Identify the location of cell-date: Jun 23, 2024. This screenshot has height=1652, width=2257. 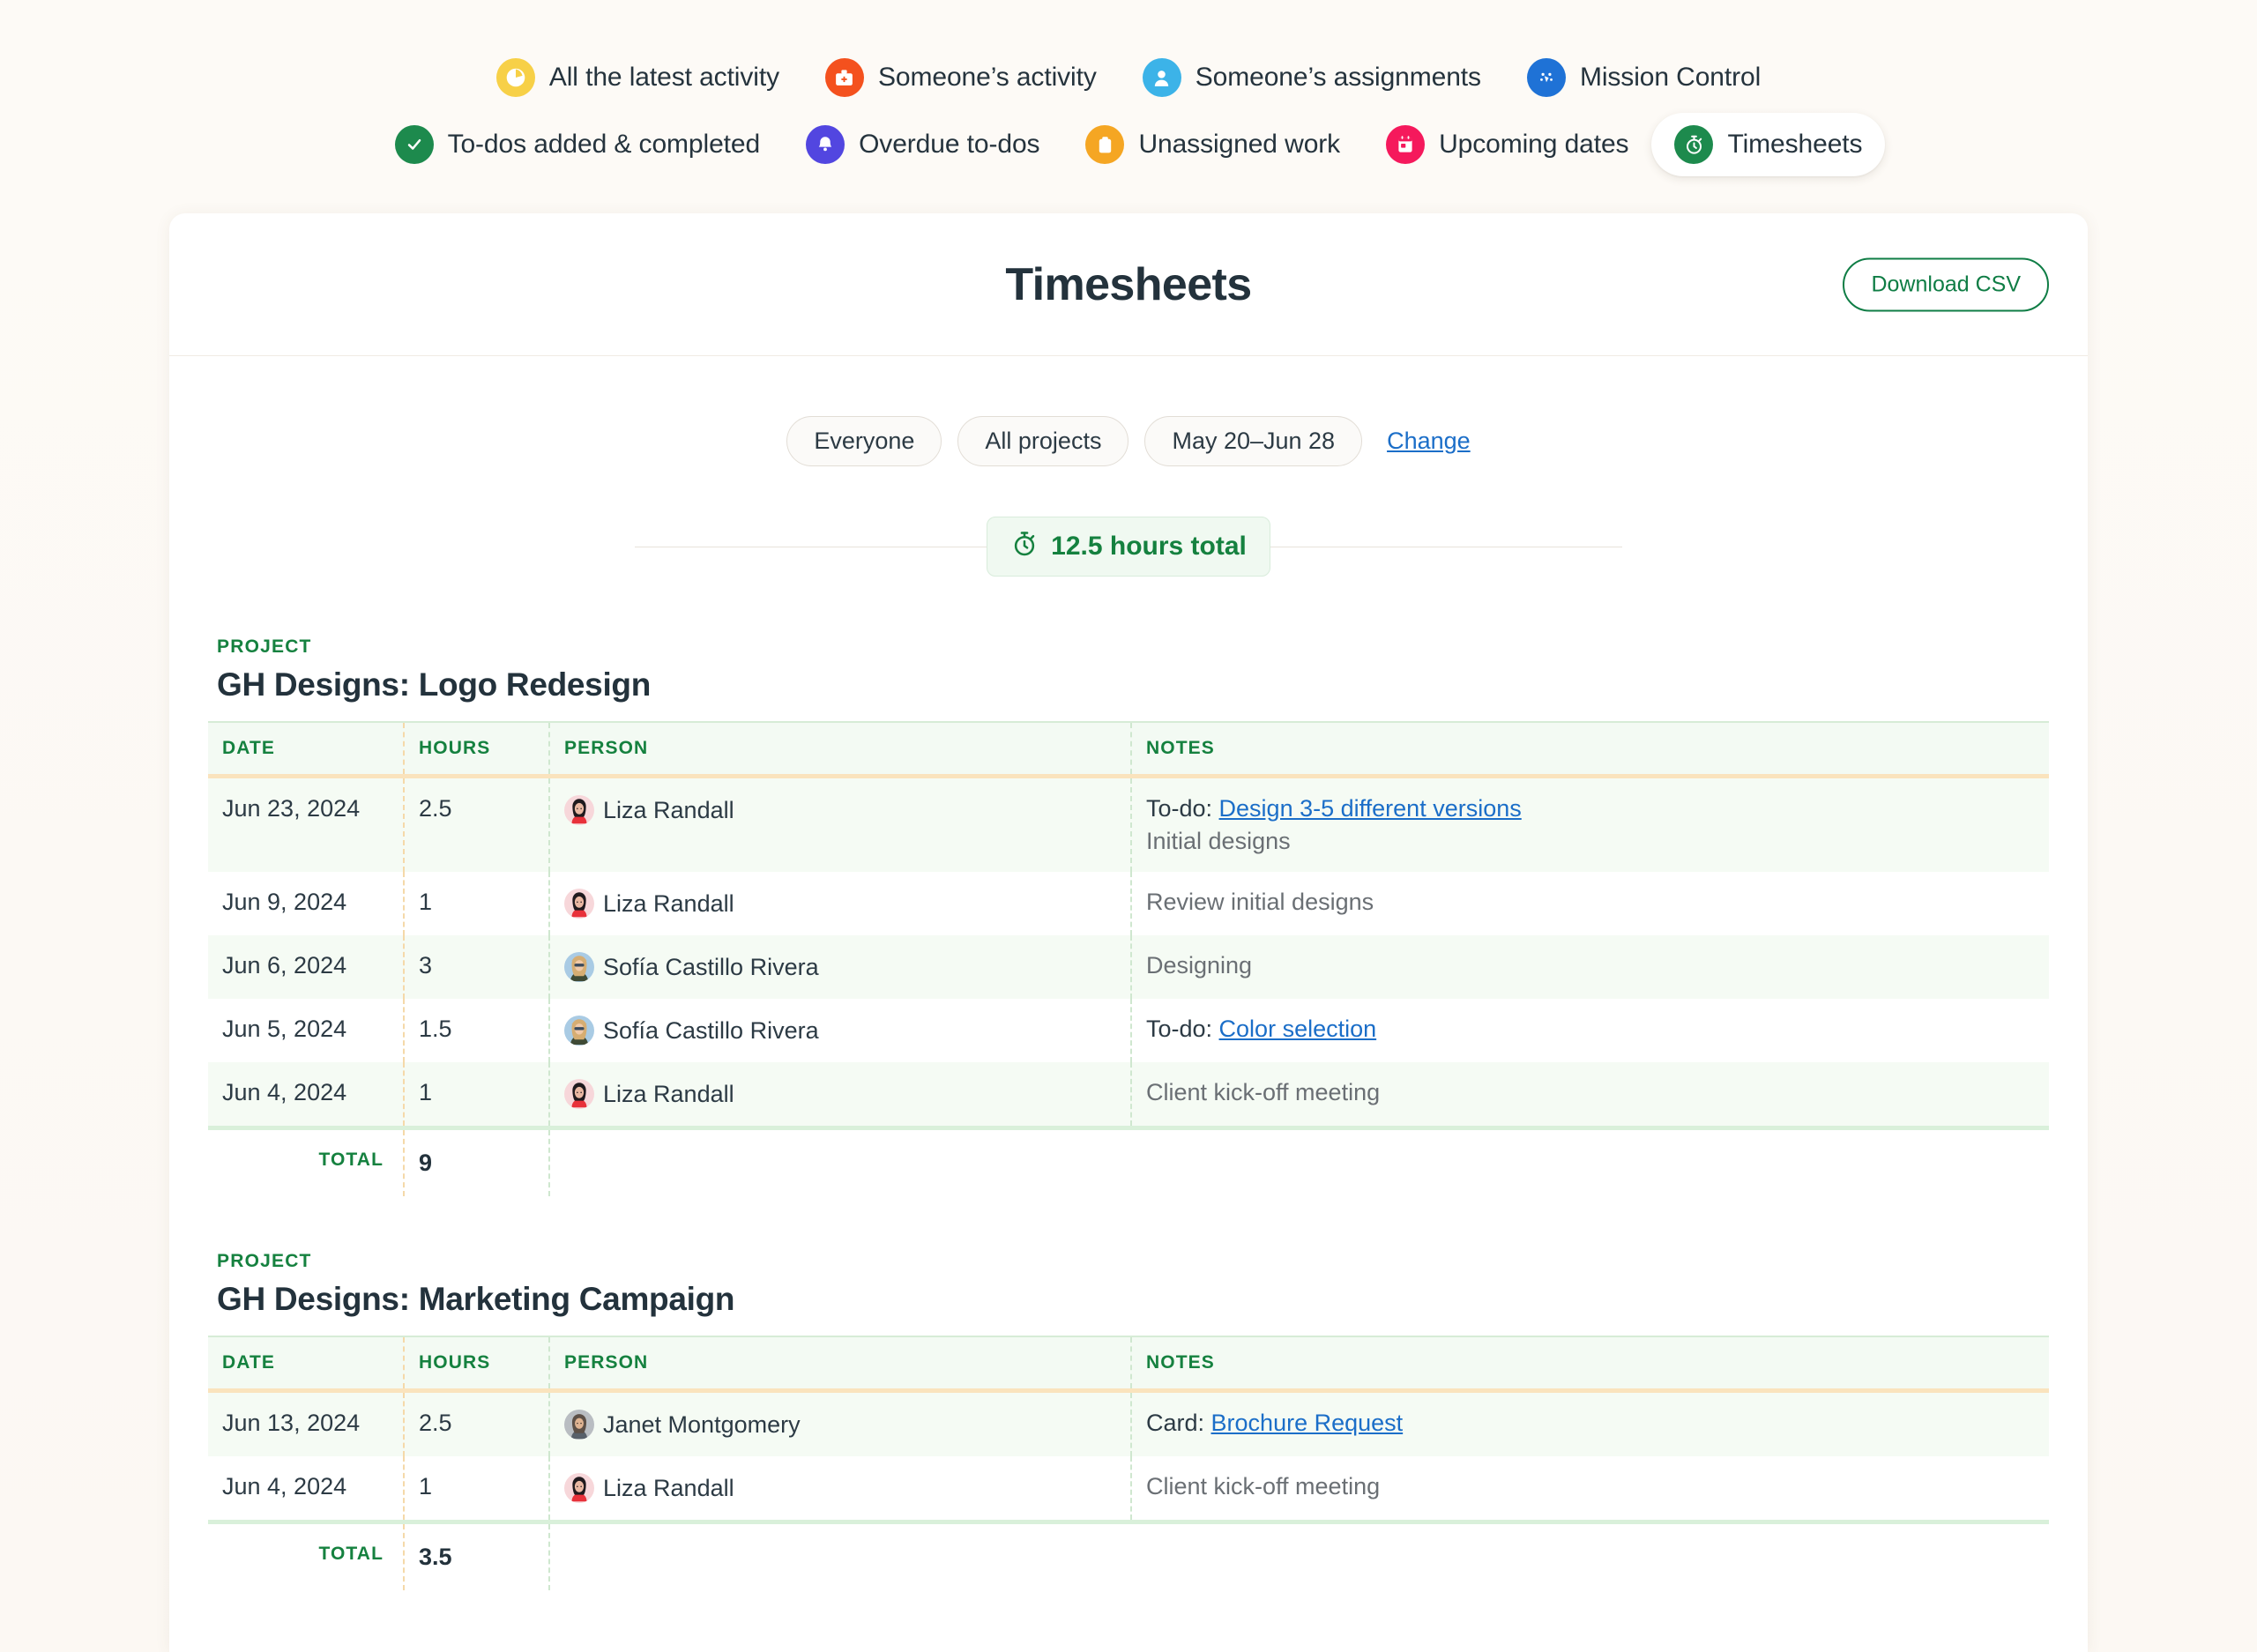
(306, 823).